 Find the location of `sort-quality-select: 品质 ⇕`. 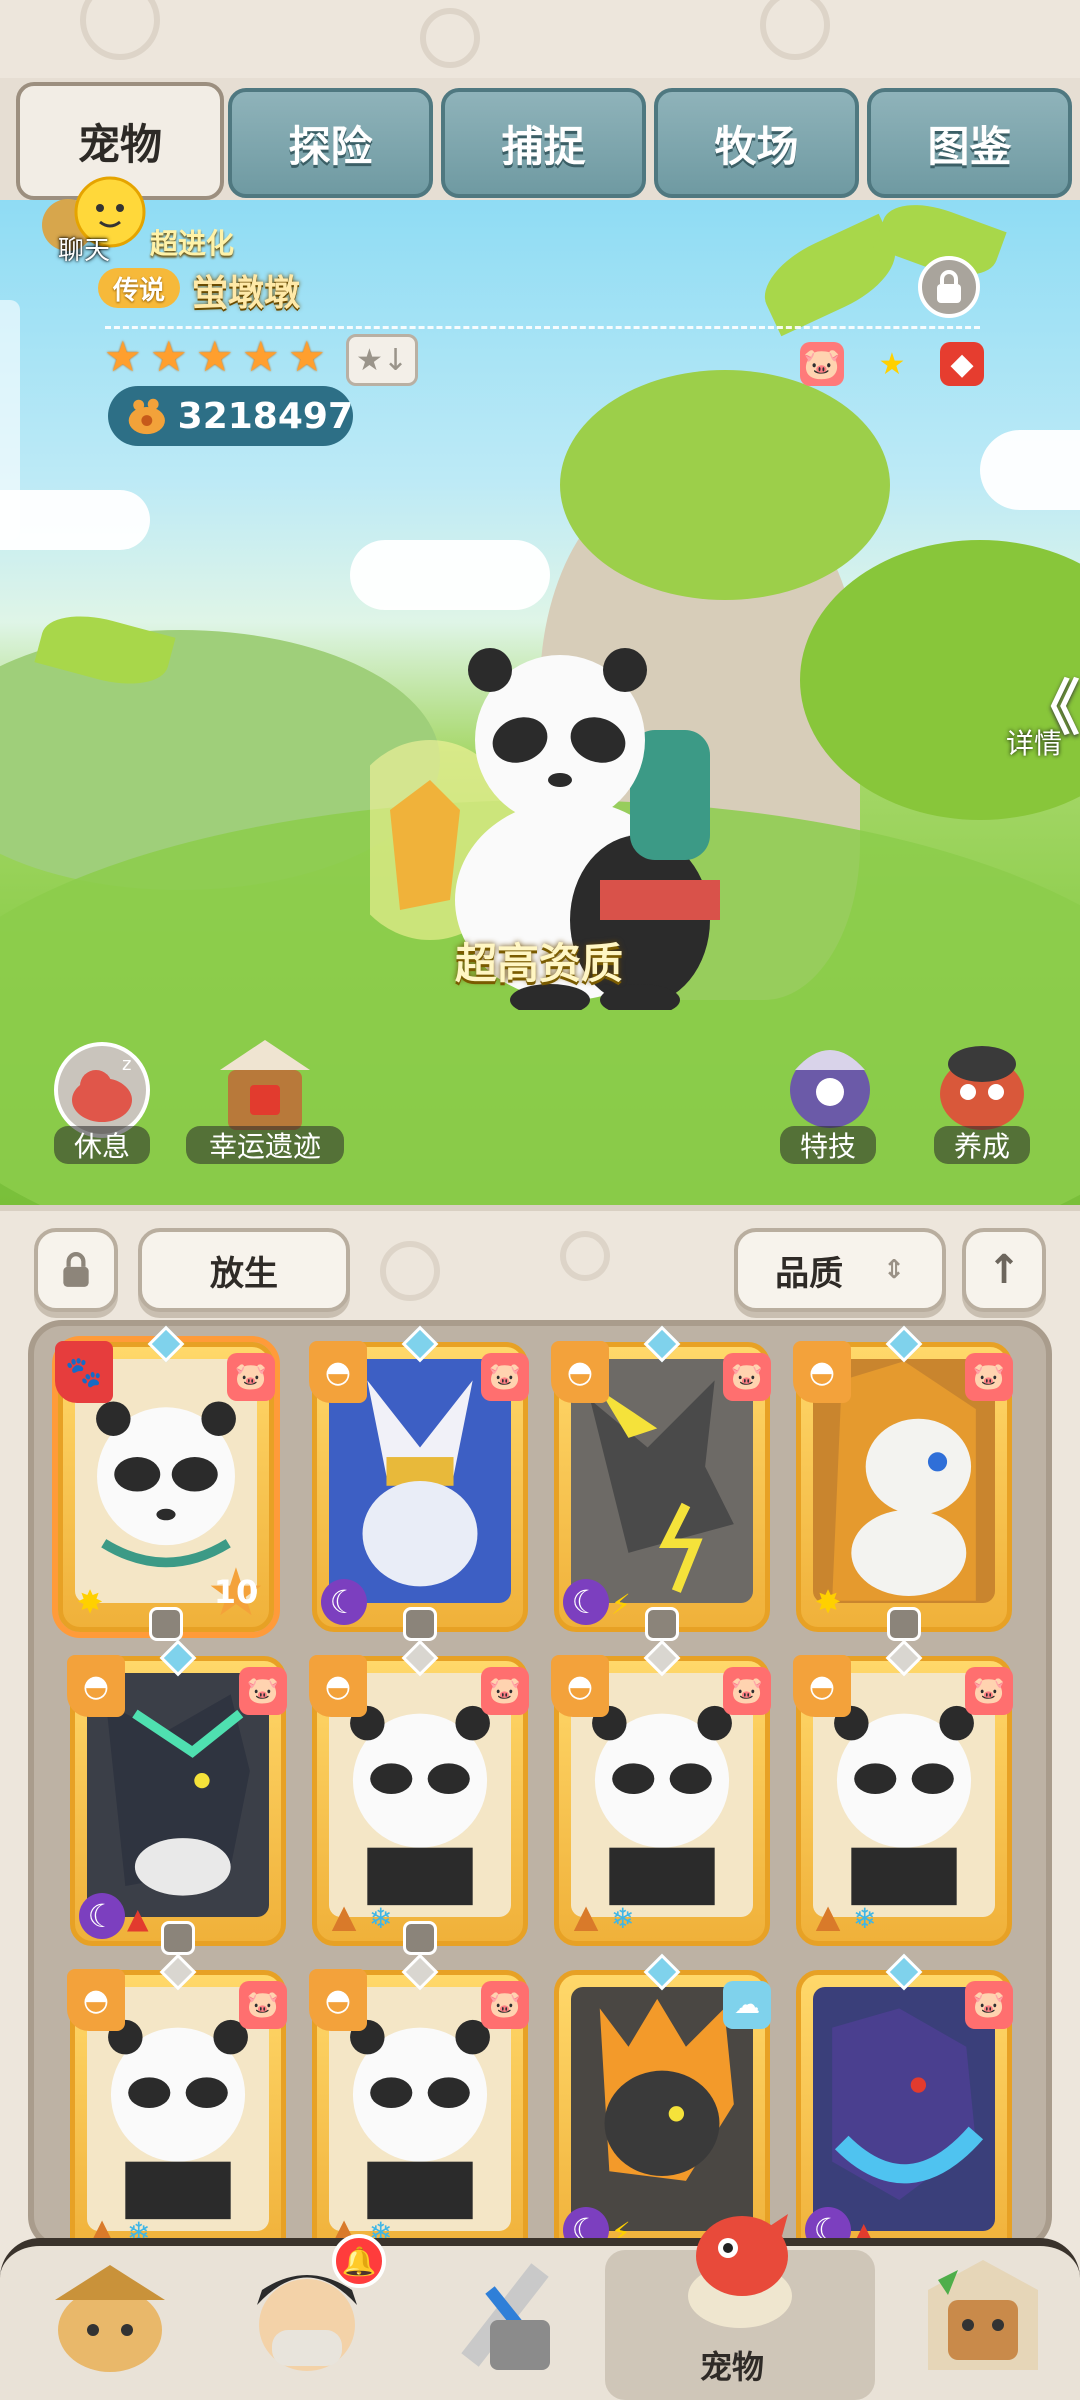

sort-quality-select: 品质 ⇕ is located at coordinates (840, 1270).